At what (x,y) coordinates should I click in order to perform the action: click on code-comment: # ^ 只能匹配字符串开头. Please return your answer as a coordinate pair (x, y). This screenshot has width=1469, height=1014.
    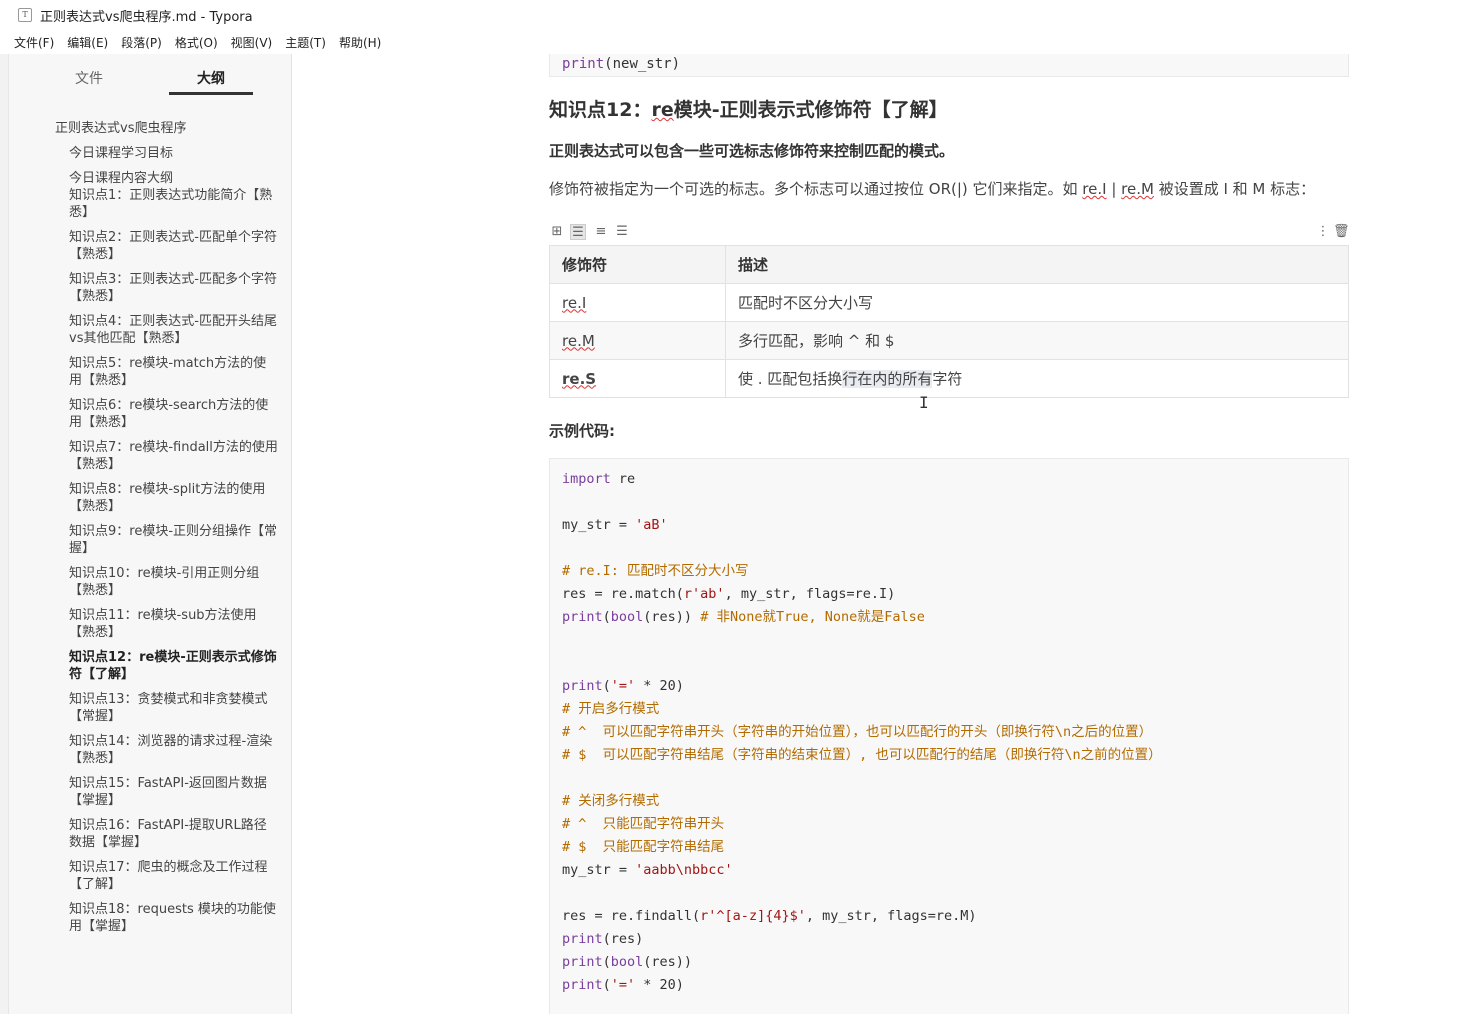
    Looking at the image, I should click on (643, 824).